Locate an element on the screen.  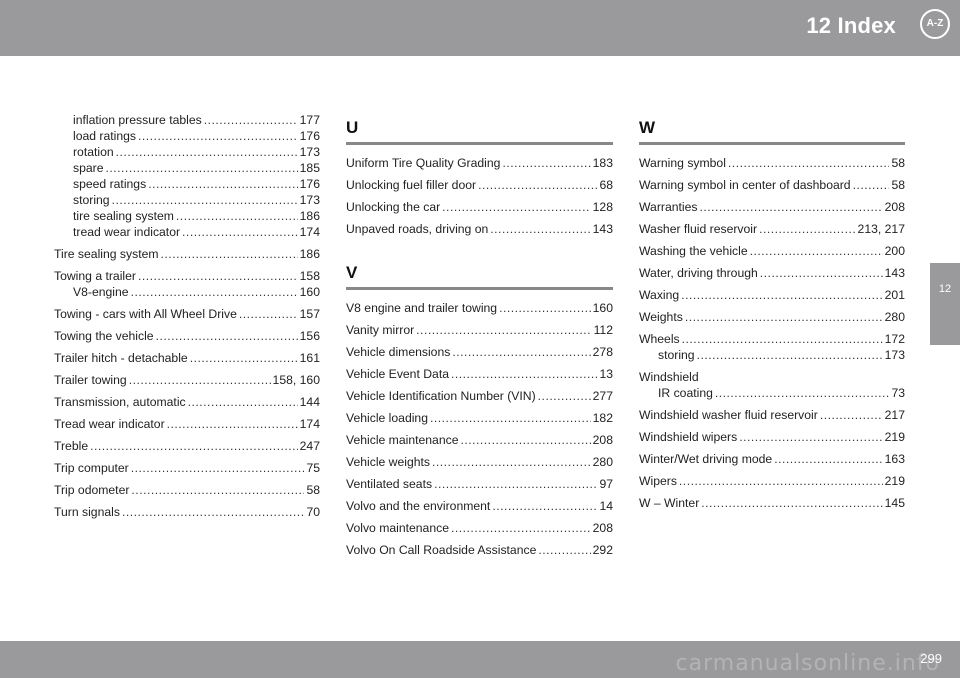
index-entry: V8 engine and trailer towing 160 is located at coordinates (479, 308).